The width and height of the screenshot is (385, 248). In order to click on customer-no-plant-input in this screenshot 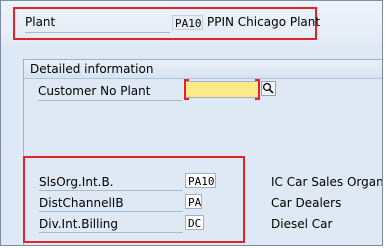, I will do `click(222, 89)`.